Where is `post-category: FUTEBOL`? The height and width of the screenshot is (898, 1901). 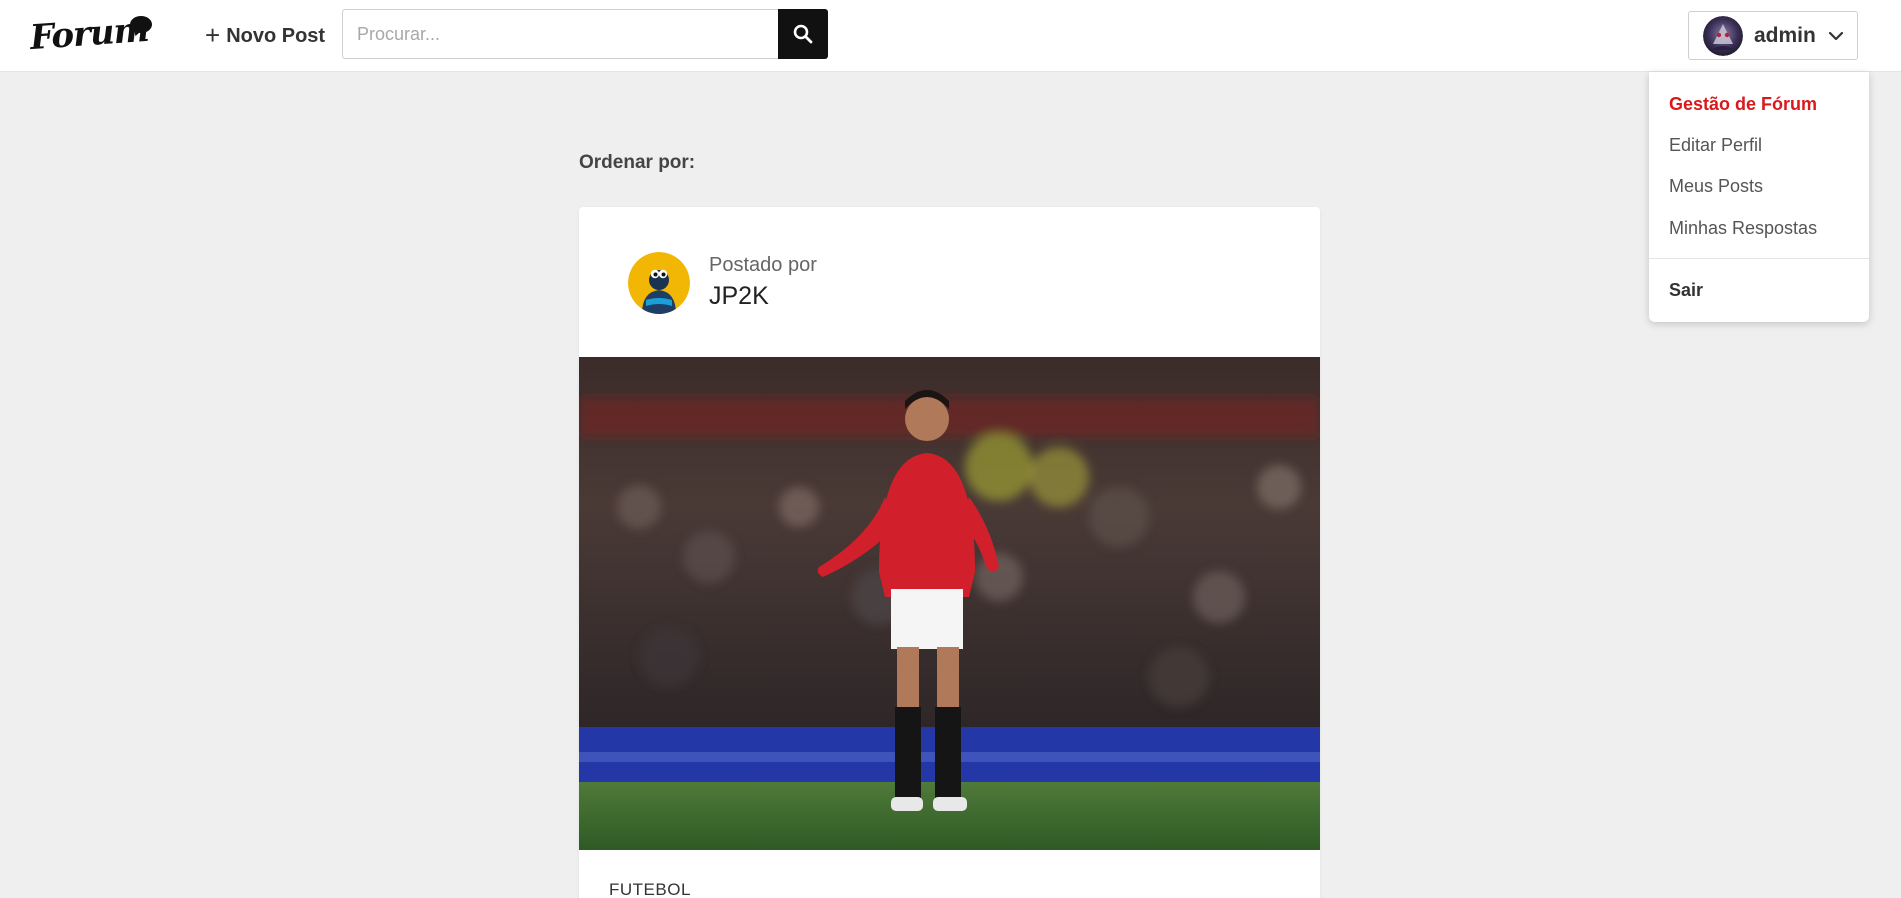
post-category: FUTEBOL is located at coordinates (650, 889).